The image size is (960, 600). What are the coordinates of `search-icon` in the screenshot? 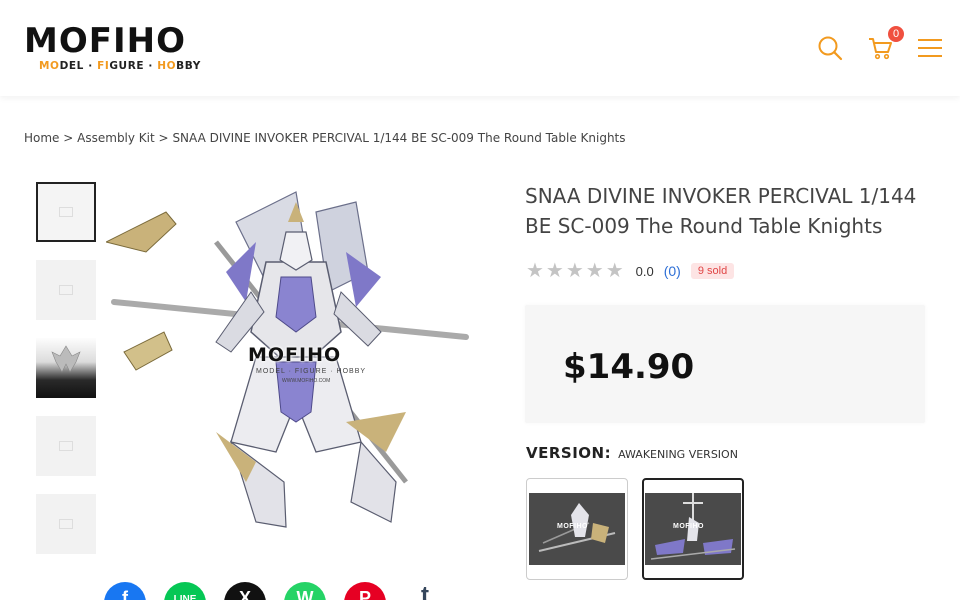 It's located at (830, 48).